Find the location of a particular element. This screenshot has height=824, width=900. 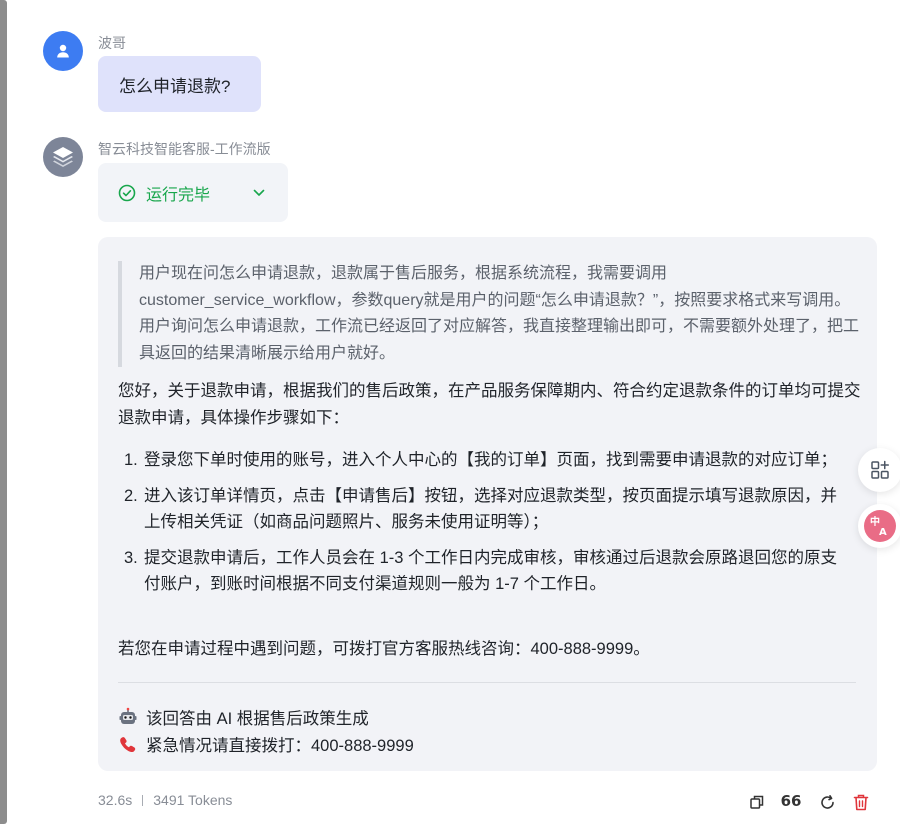

refresh-icon is located at coordinates (827, 801).